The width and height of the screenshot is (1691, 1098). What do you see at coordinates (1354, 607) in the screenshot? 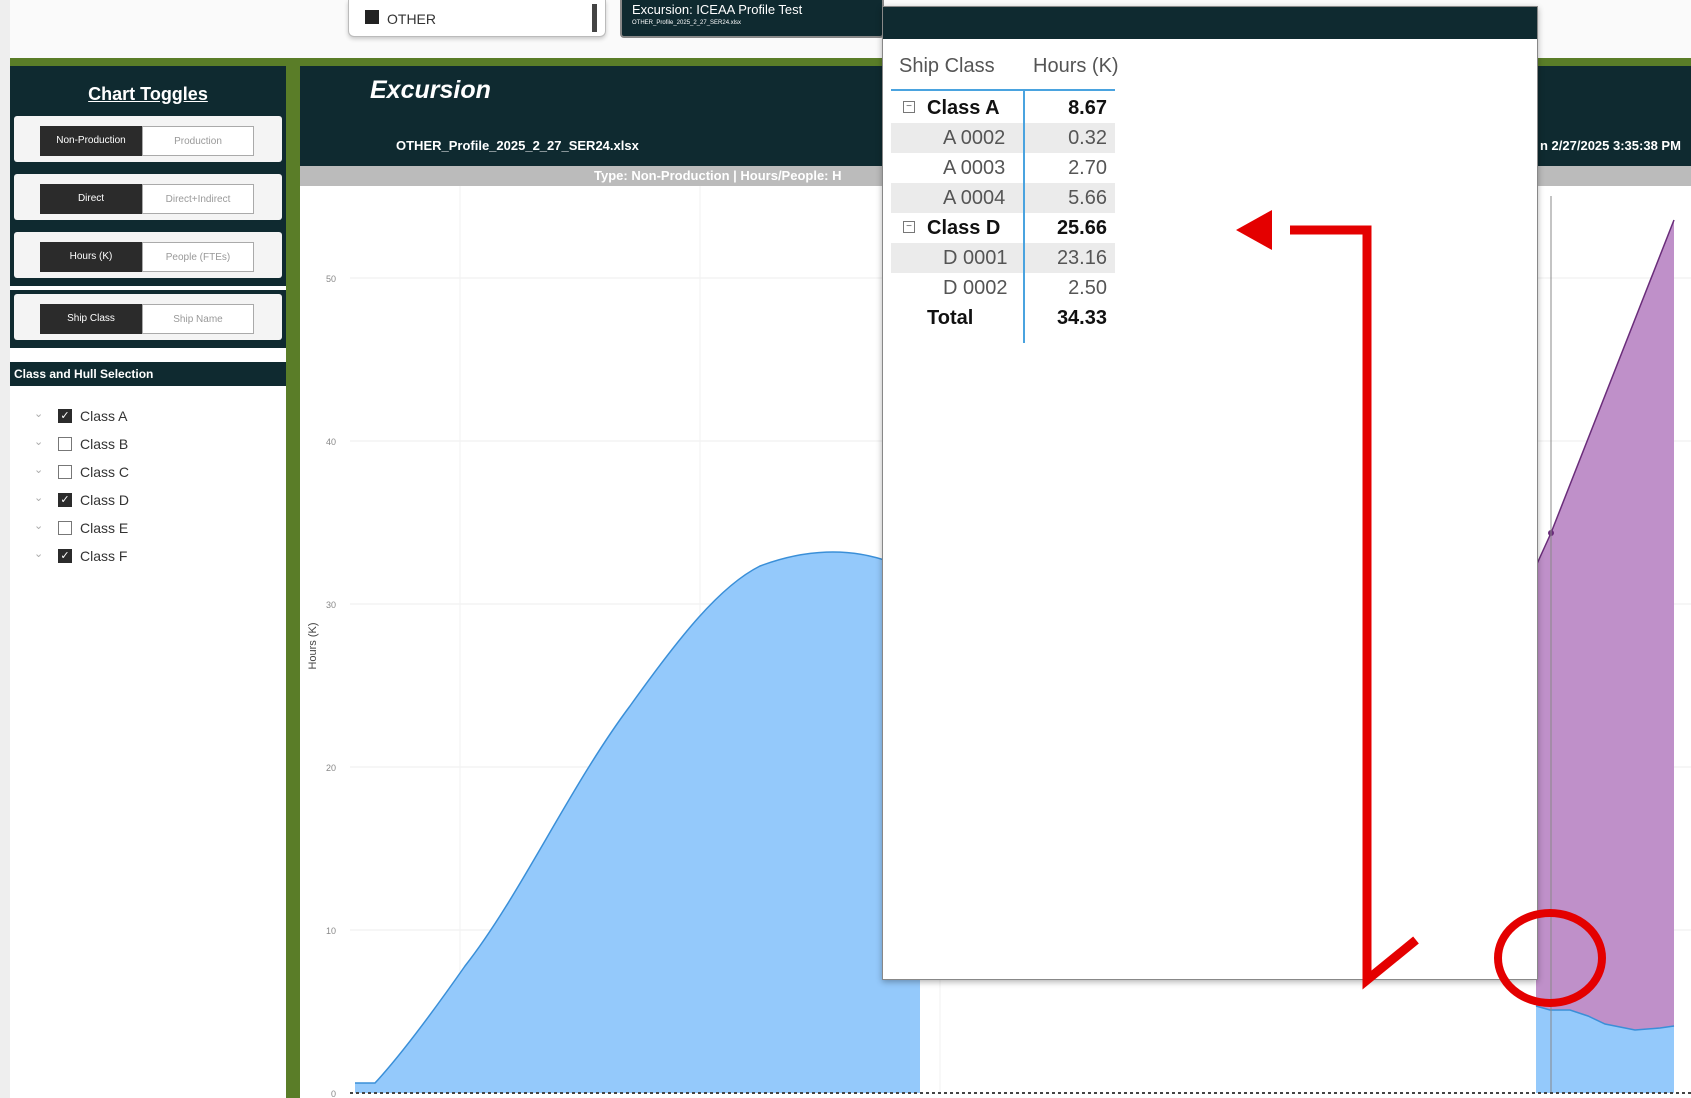
I see `annotation-arrow-line` at bounding box center [1354, 607].